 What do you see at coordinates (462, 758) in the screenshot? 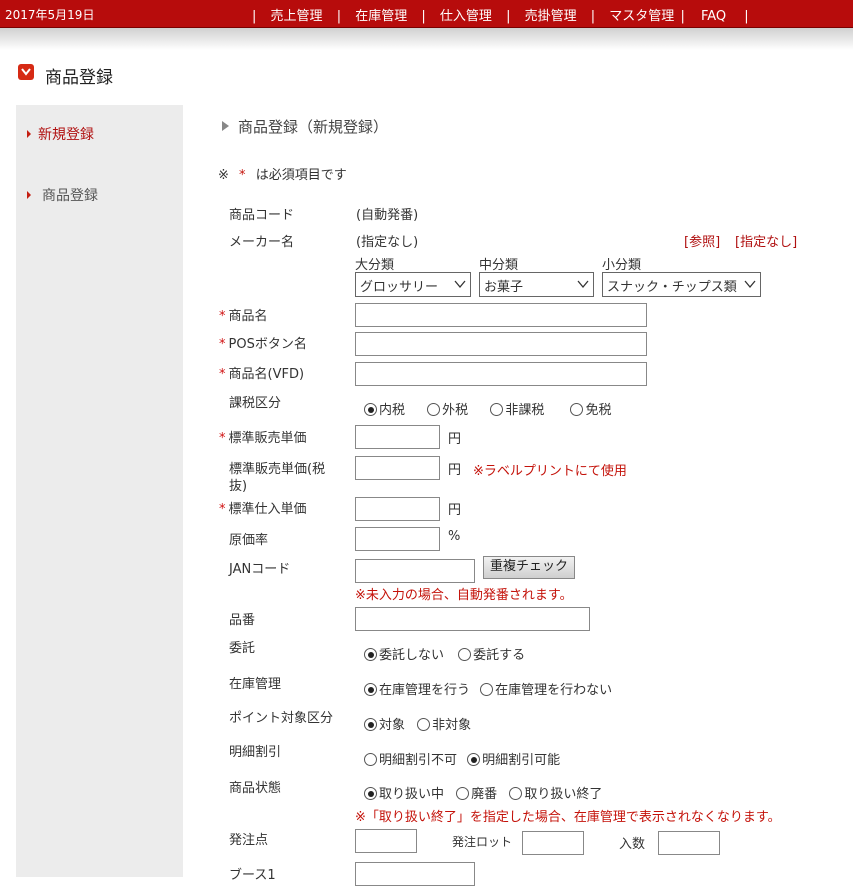
I see `itemized-discount-group: 明細割引不可 明細割引可能` at bounding box center [462, 758].